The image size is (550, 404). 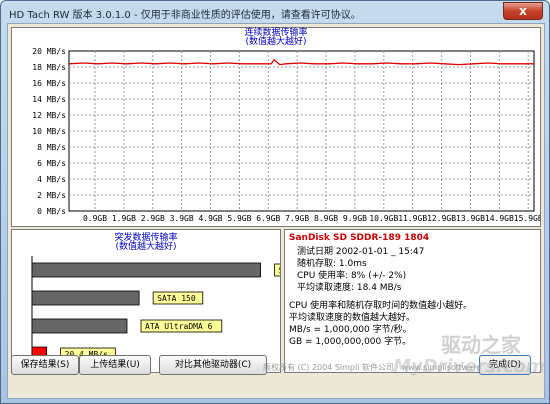 What do you see at coordinates (359, 238) in the screenshot?
I see `drive-name: SanDisk SD SDDR-189 1804` at bounding box center [359, 238].